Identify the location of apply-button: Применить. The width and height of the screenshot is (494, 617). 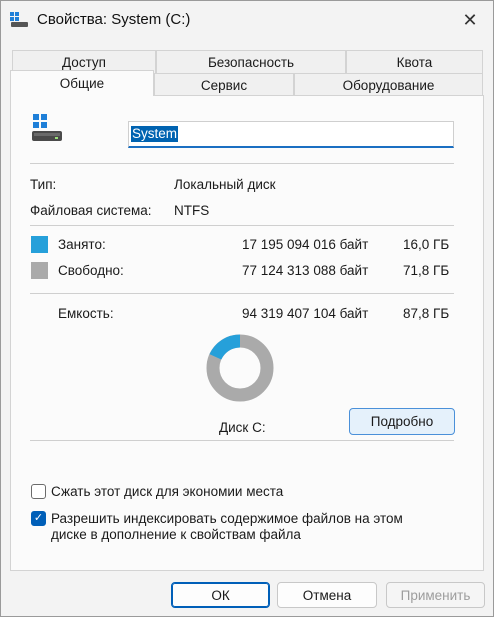
(435, 595).